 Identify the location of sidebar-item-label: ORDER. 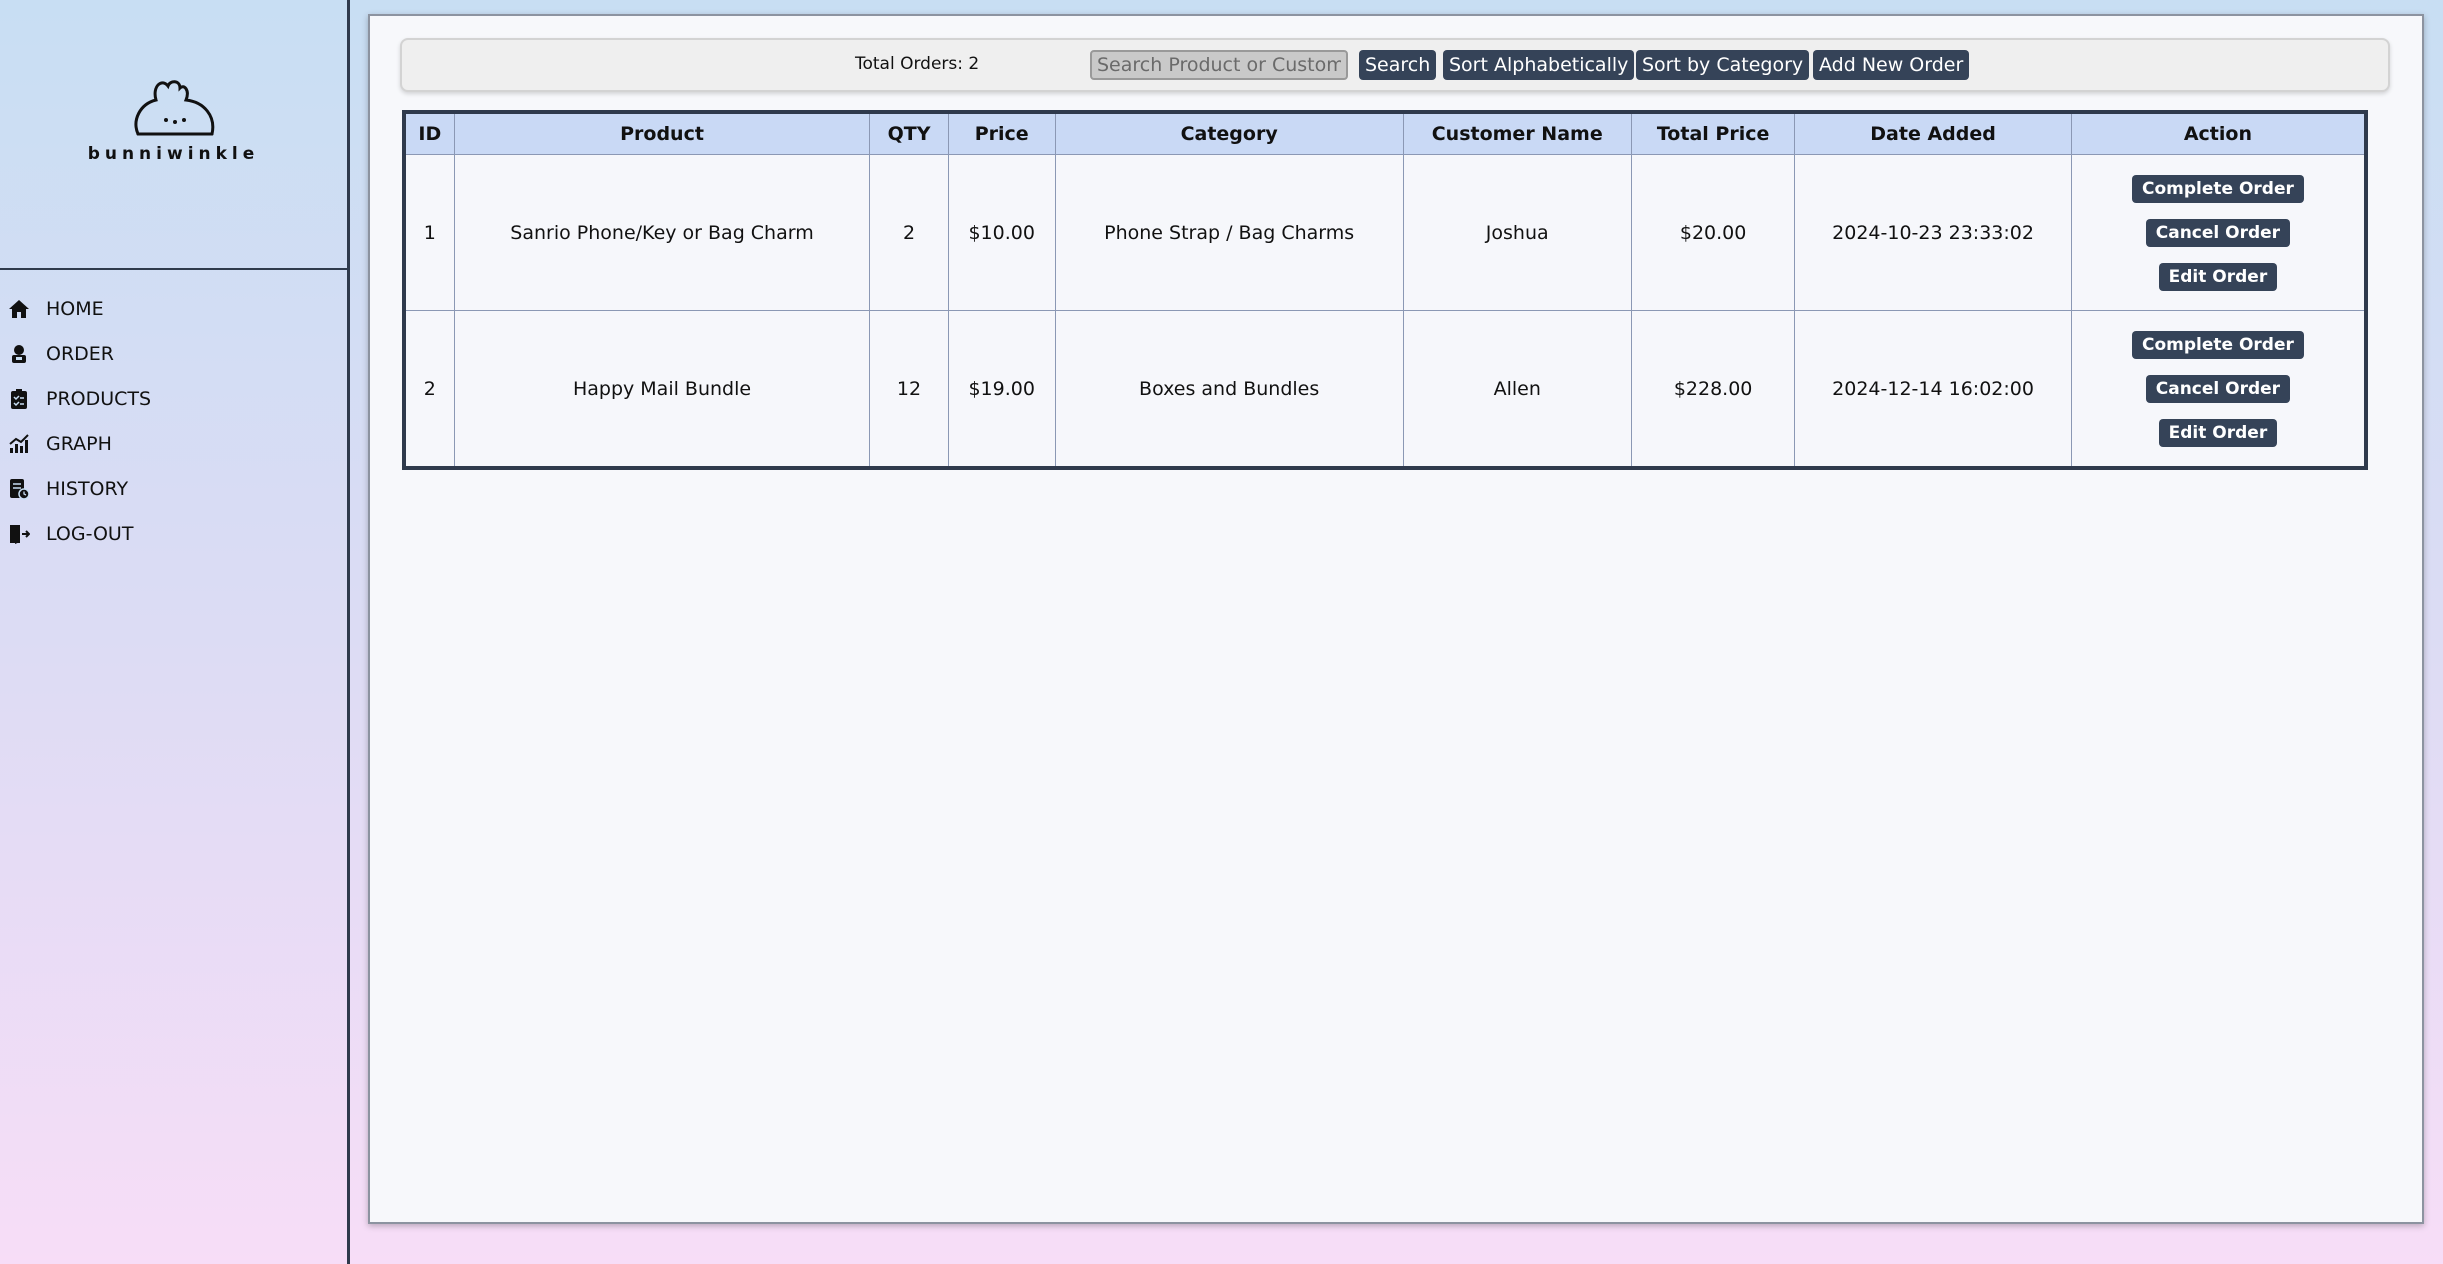
(80, 353).